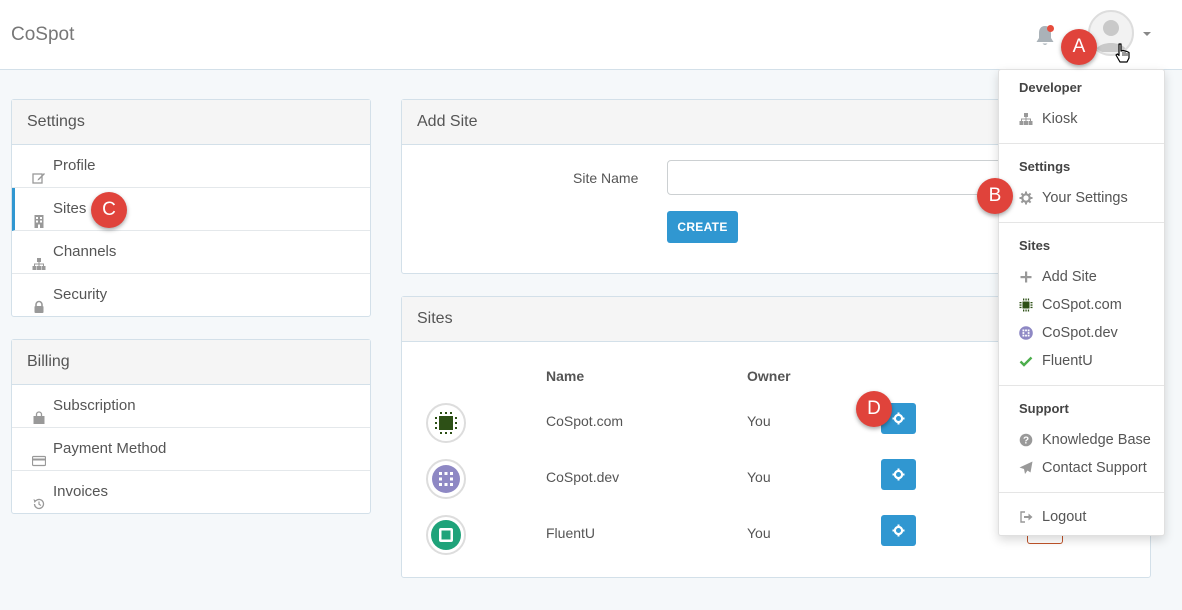 The image size is (1182, 610). I want to click on chevron-down-icon, so click(1147, 34).